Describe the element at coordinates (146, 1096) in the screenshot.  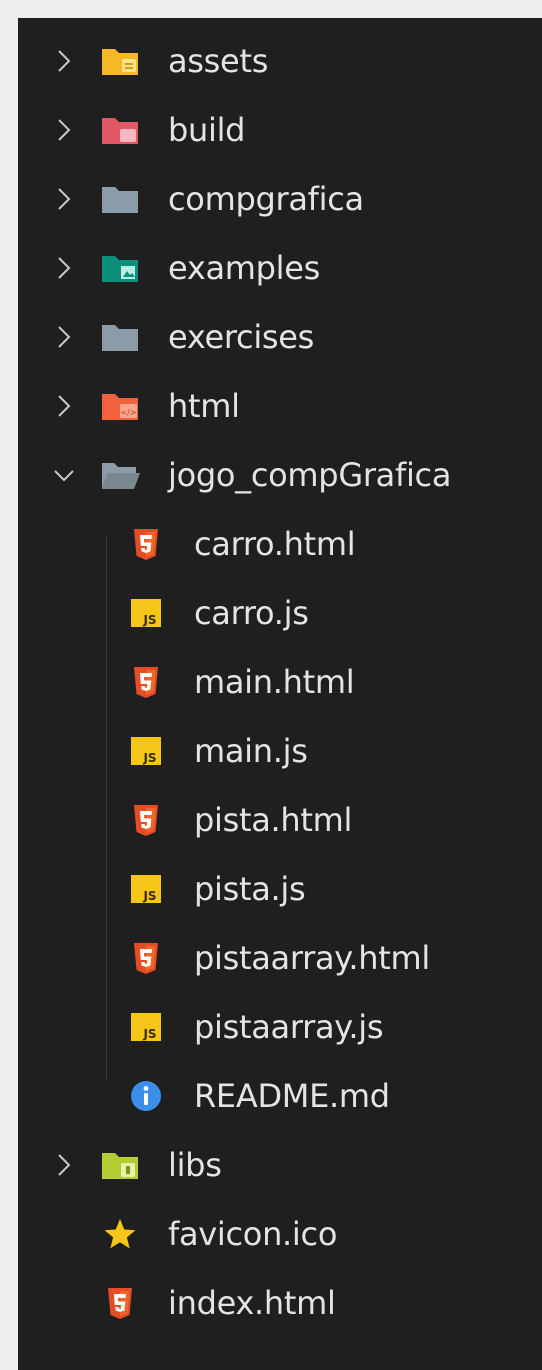
I see `info-icon` at that location.